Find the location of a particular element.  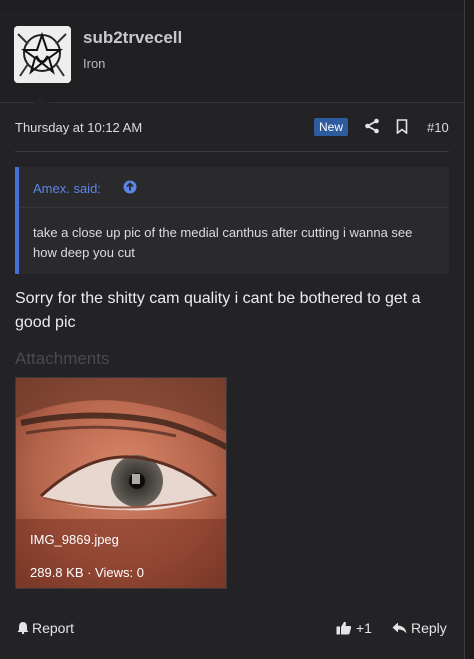

post-number-link: #10 is located at coordinates (438, 127).